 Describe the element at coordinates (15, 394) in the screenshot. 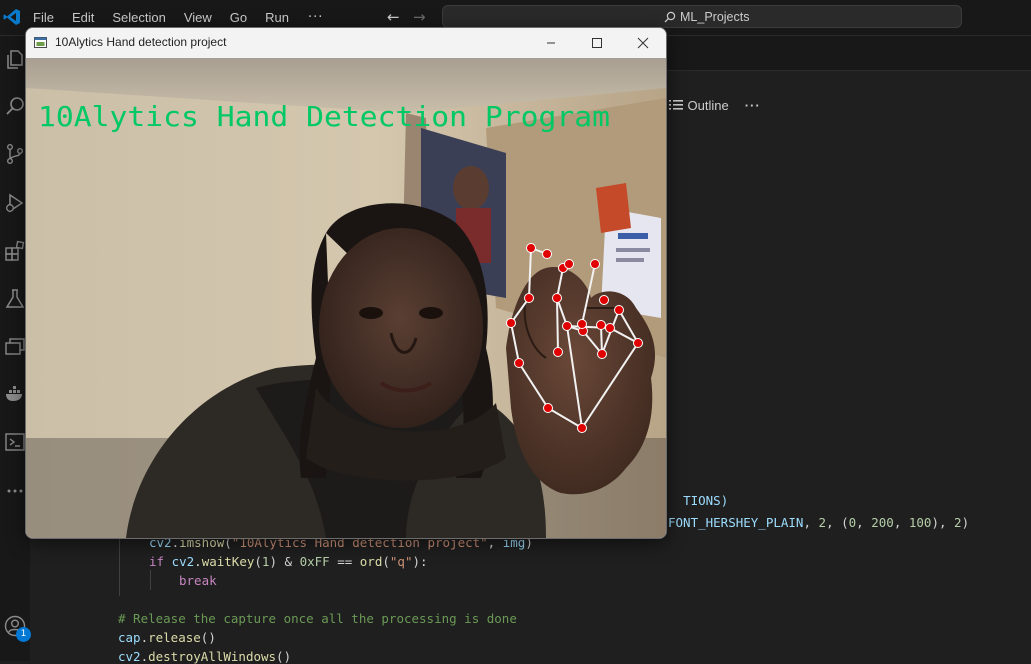

I see `docker-icon` at that location.